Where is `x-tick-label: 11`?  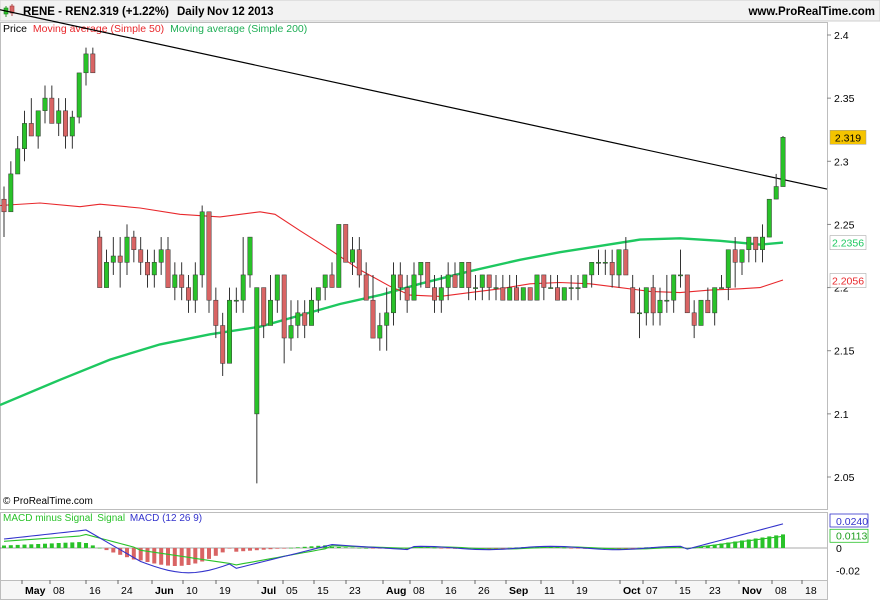 x-tick-label: 11 is located at coordinates (549, 591).